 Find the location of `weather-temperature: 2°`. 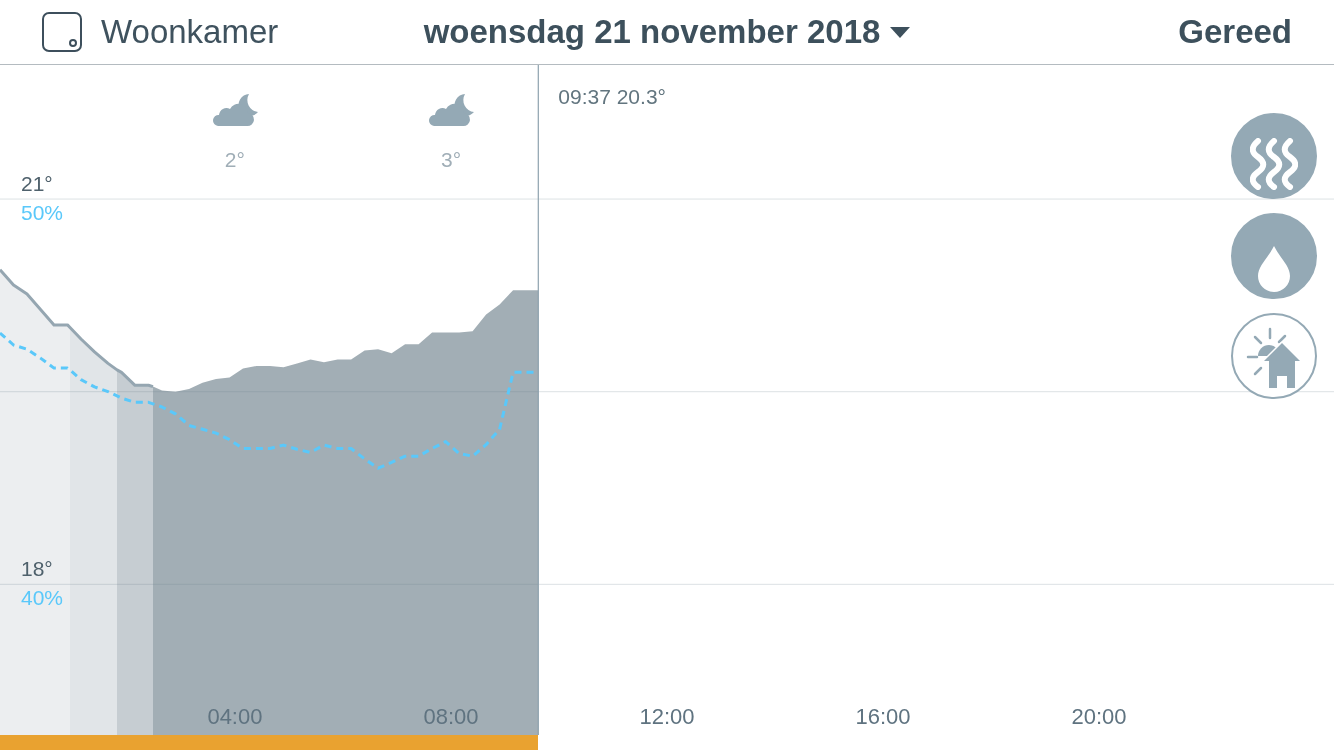

weather-temperature: 2° is located at coordinates (234, 160).